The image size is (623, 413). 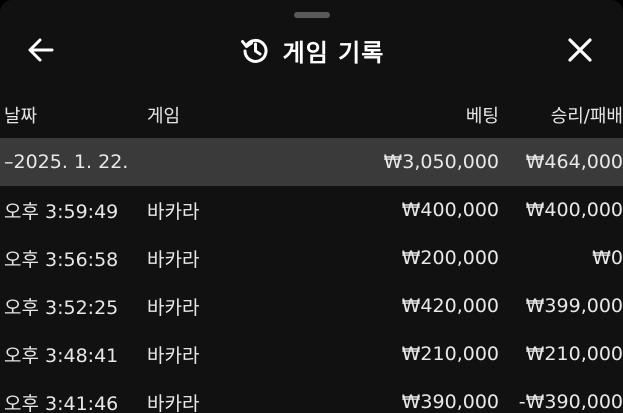 I want to click on table-row: 오후 3:52:25 바카라 ₩420,000 ₩399,000, so click(x=311, y=306).